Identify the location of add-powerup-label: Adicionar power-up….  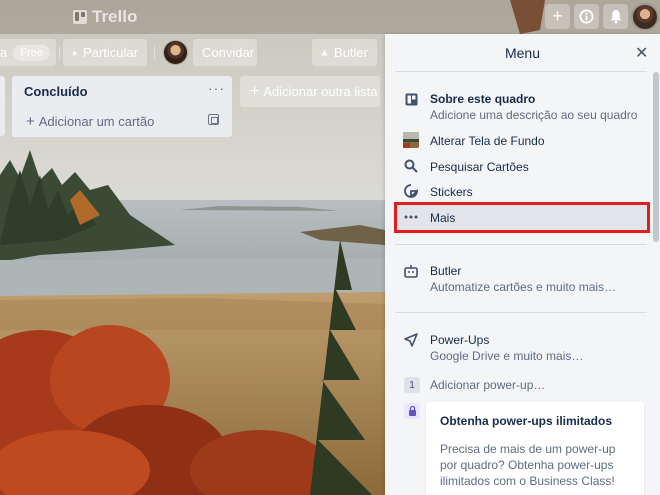
(488, 385).